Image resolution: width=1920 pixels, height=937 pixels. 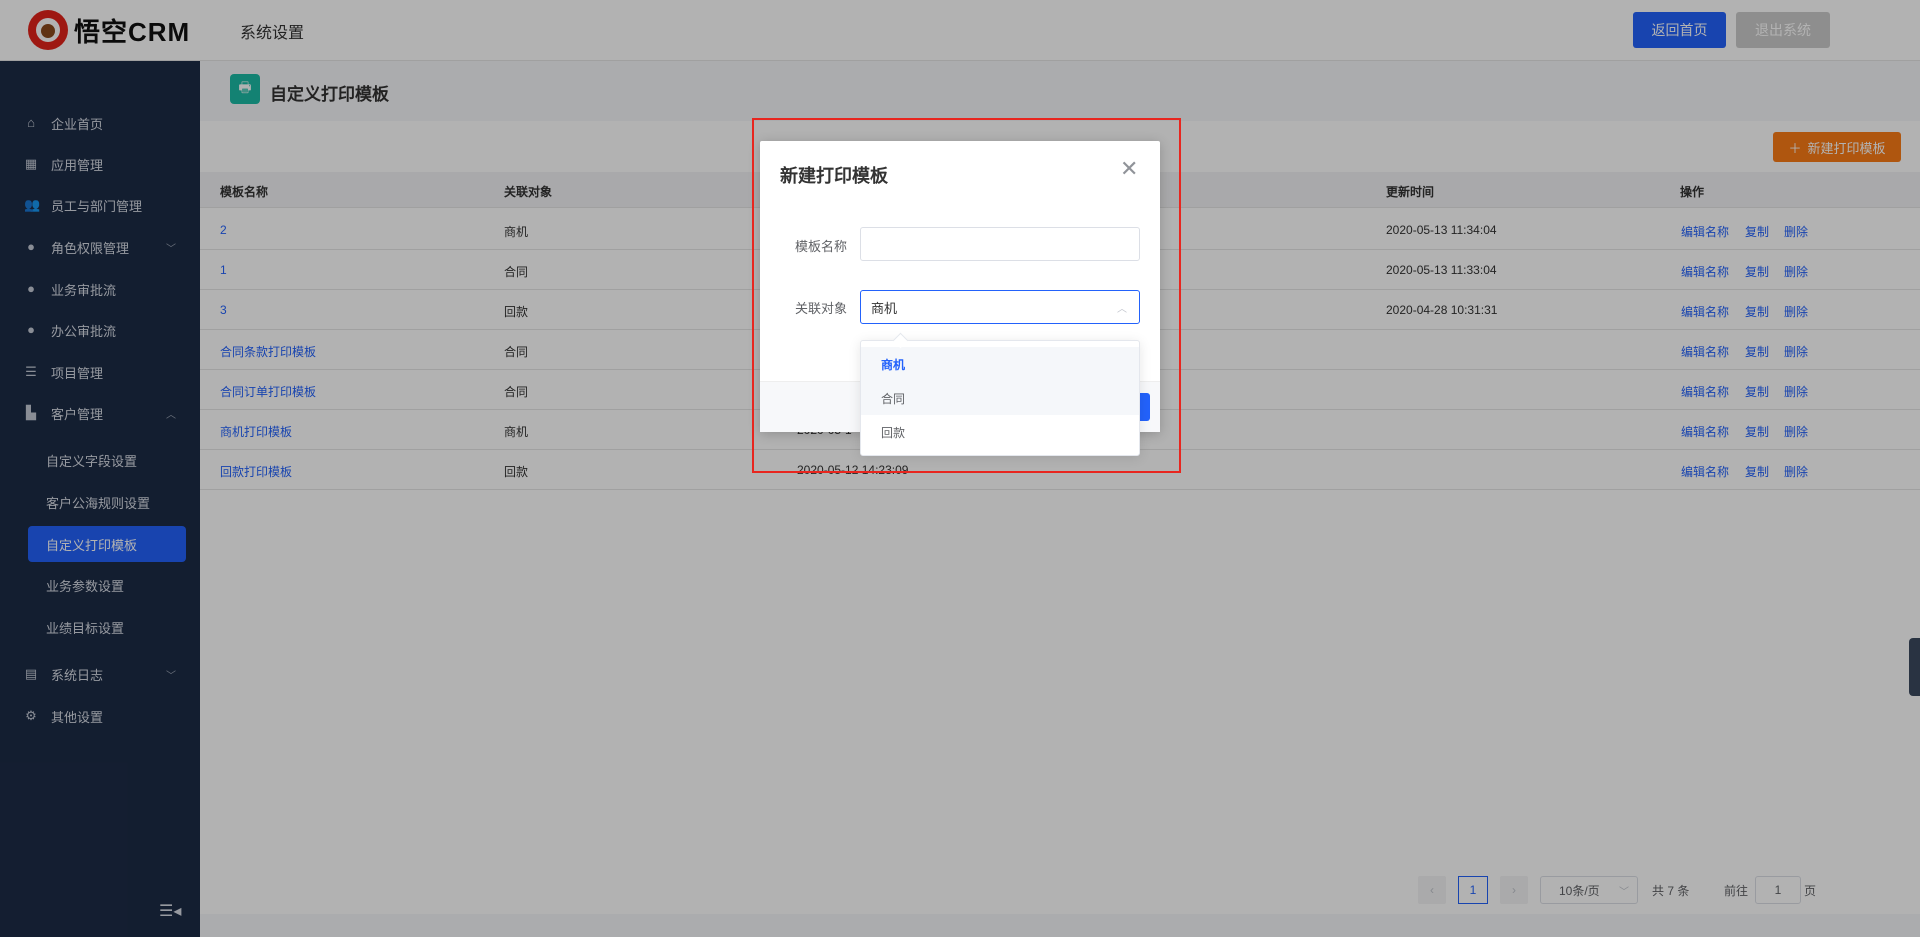 I want to click on related-object-value: 商机, so click(x=884, y=308).